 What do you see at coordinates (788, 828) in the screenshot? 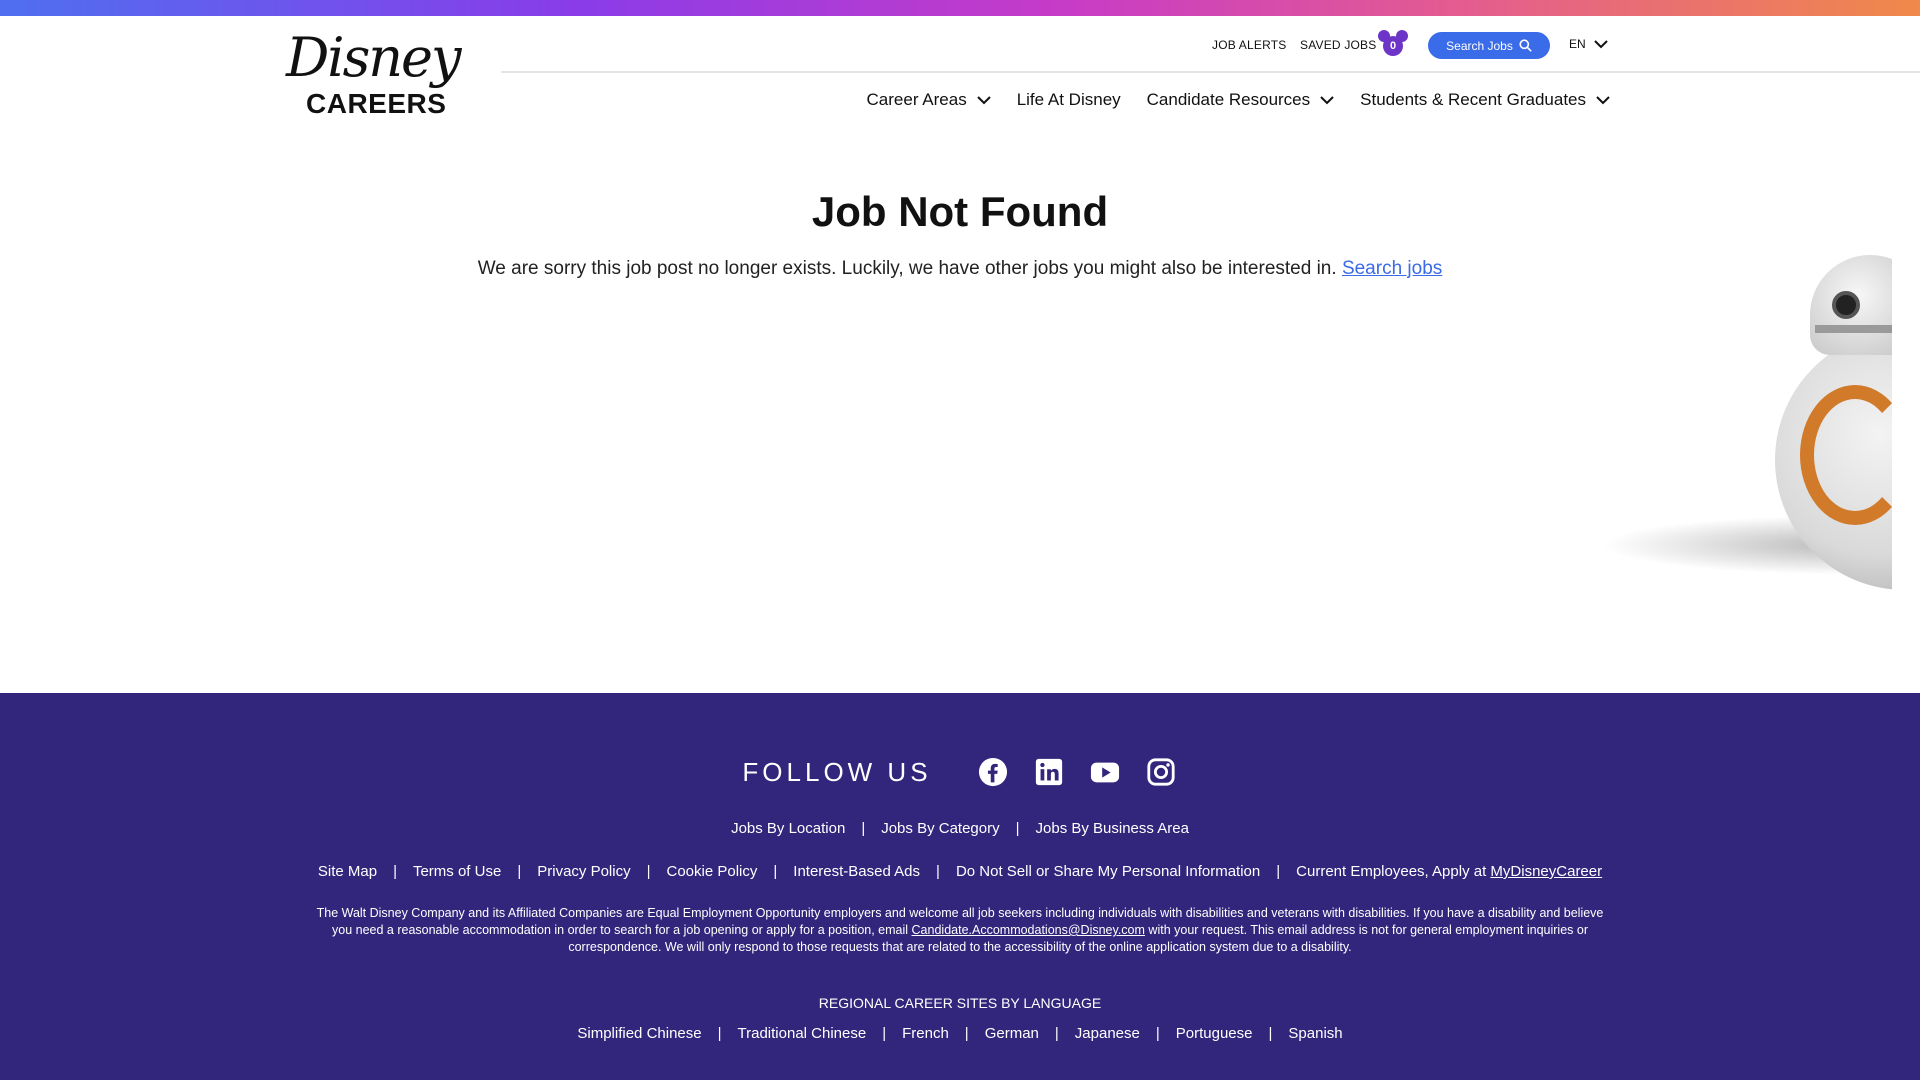
I see `jobs-by-location-link: Jobs By Location` at bounding box center [788, 828].